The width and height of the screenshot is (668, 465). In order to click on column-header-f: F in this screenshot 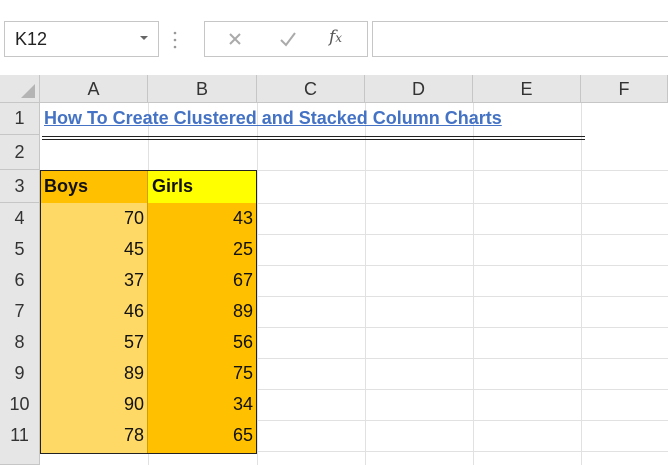, I will do `click(624, 89)`.